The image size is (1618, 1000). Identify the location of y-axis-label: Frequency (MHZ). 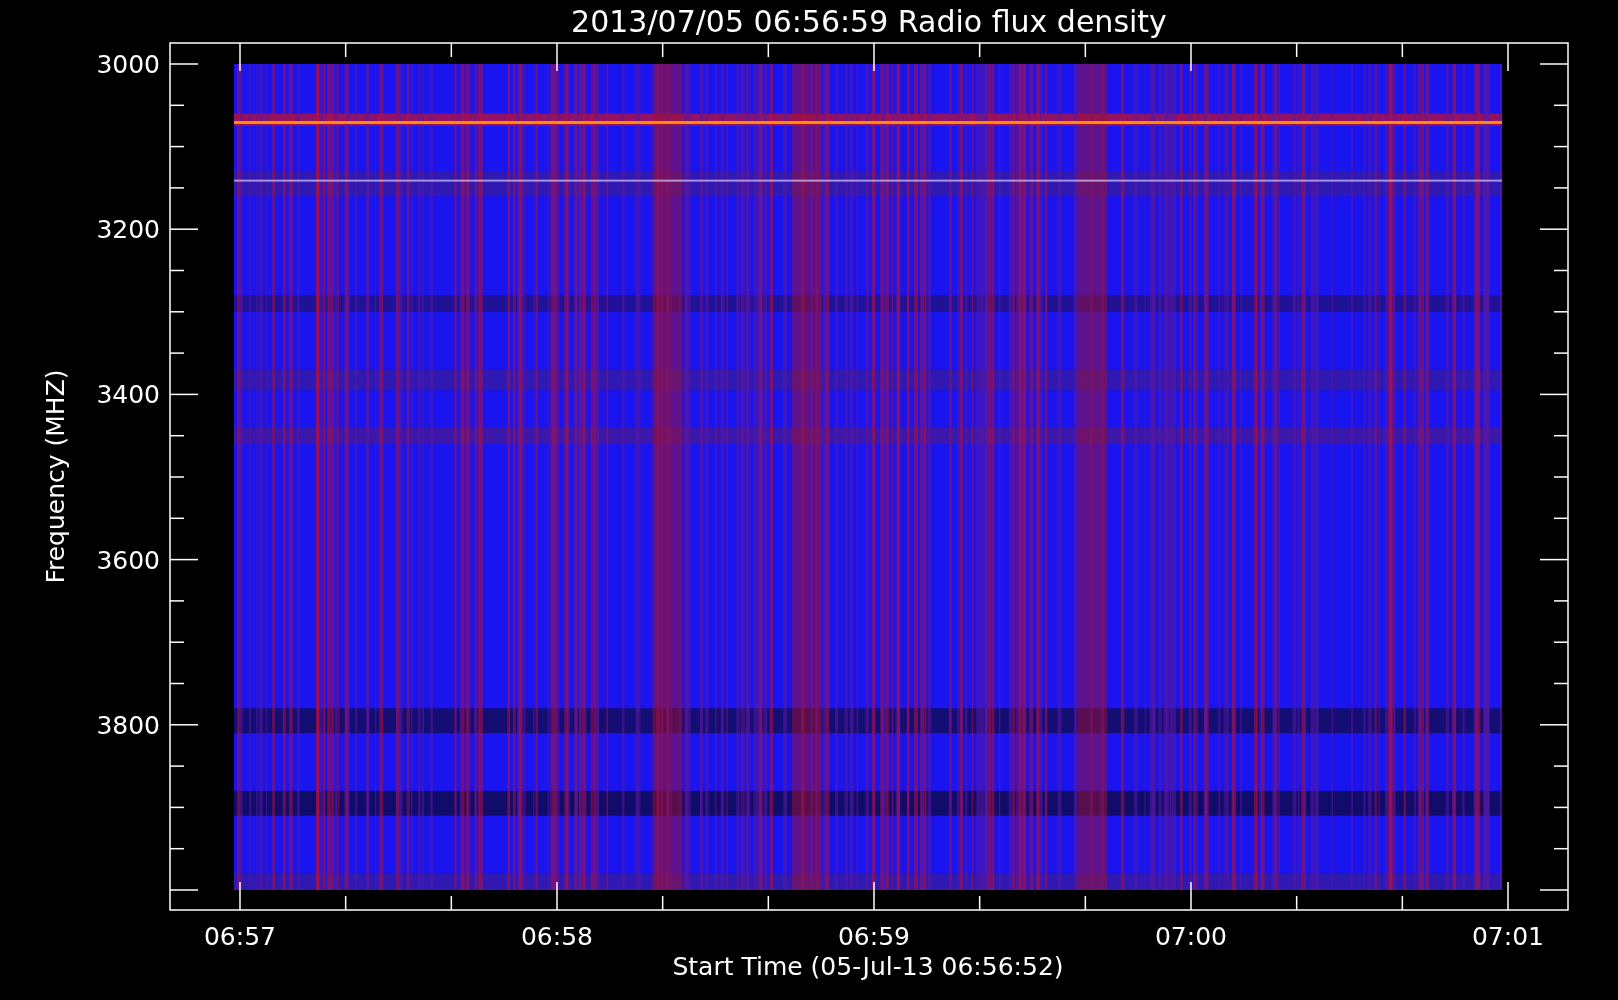
(55, 476).